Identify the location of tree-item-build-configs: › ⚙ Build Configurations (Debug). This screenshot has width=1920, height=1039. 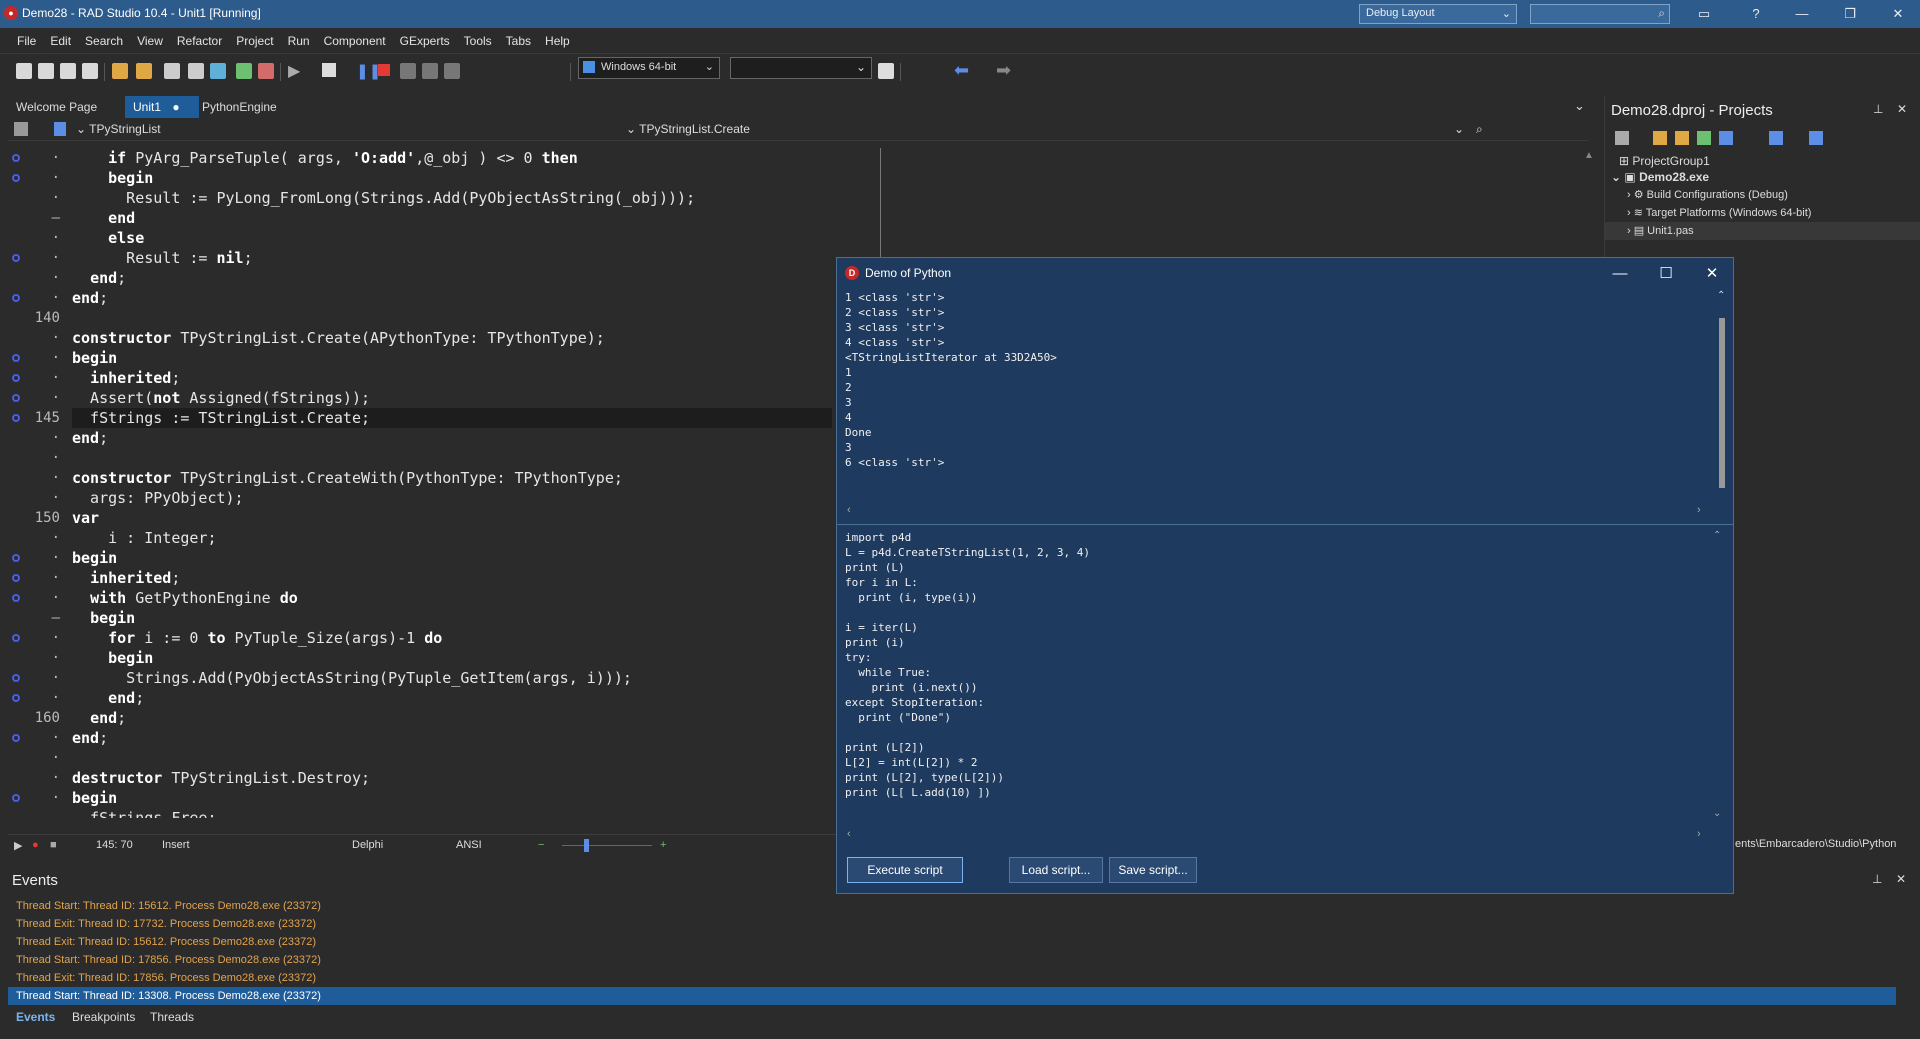
(1707, 195).